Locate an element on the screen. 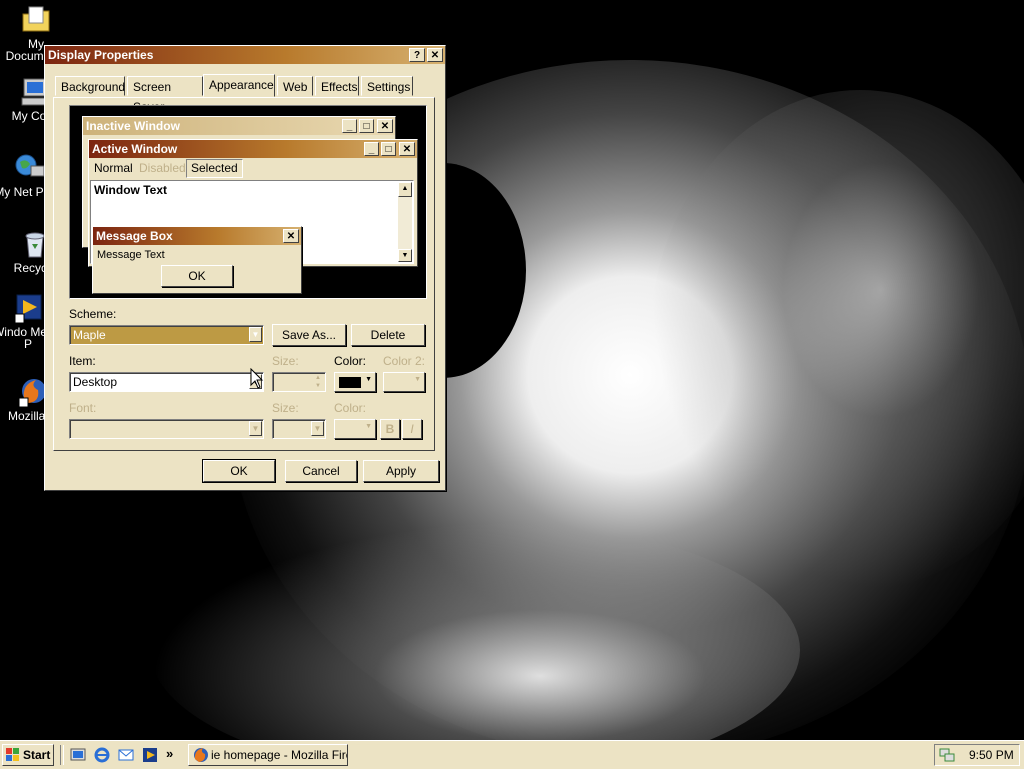 This screenshot has height=769, width=1024. preview-scrollbar: ▲ ▼ is located at coordinates (405, 222).